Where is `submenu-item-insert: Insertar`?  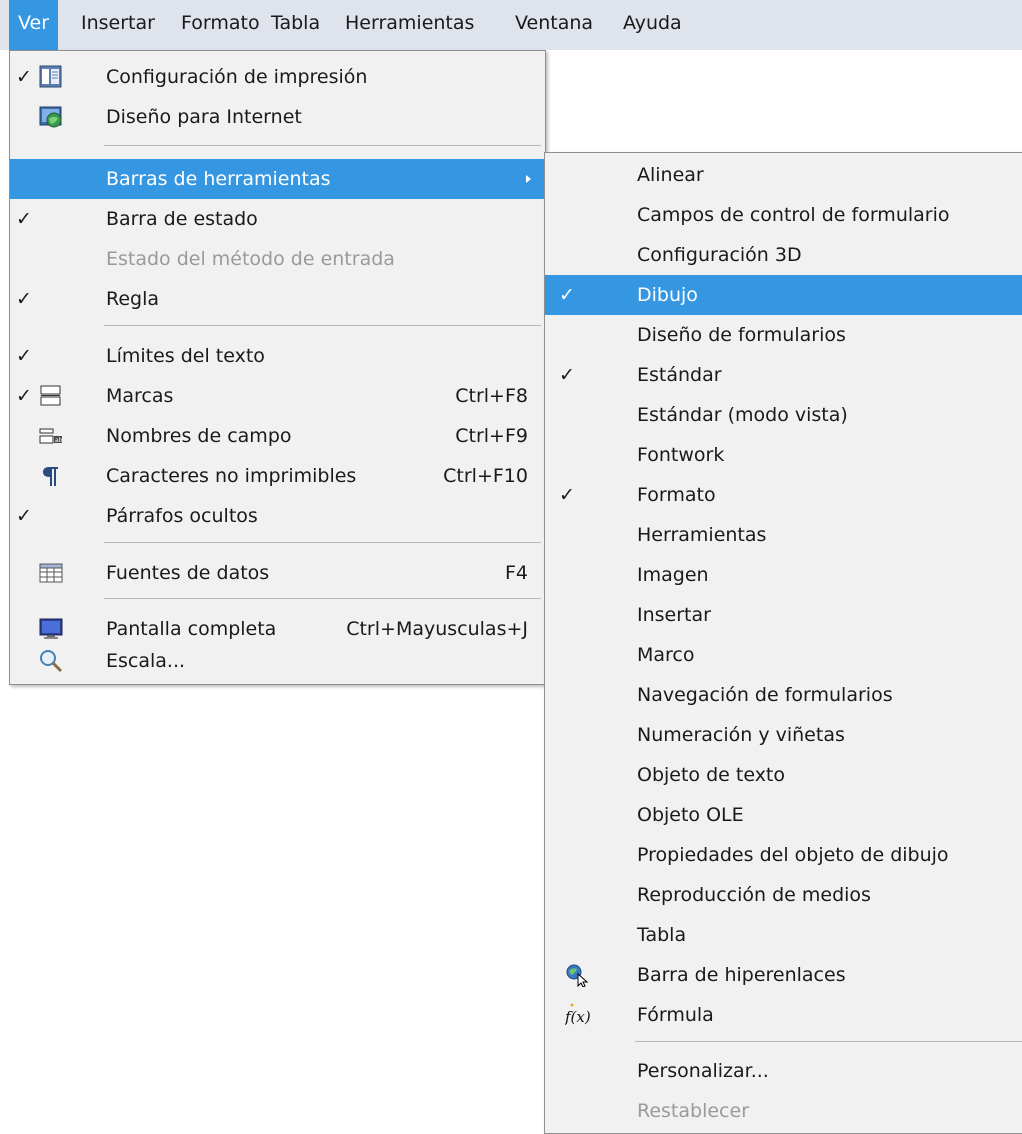 submenu-item-insert: Insertar is located at coordinates (783, 615).